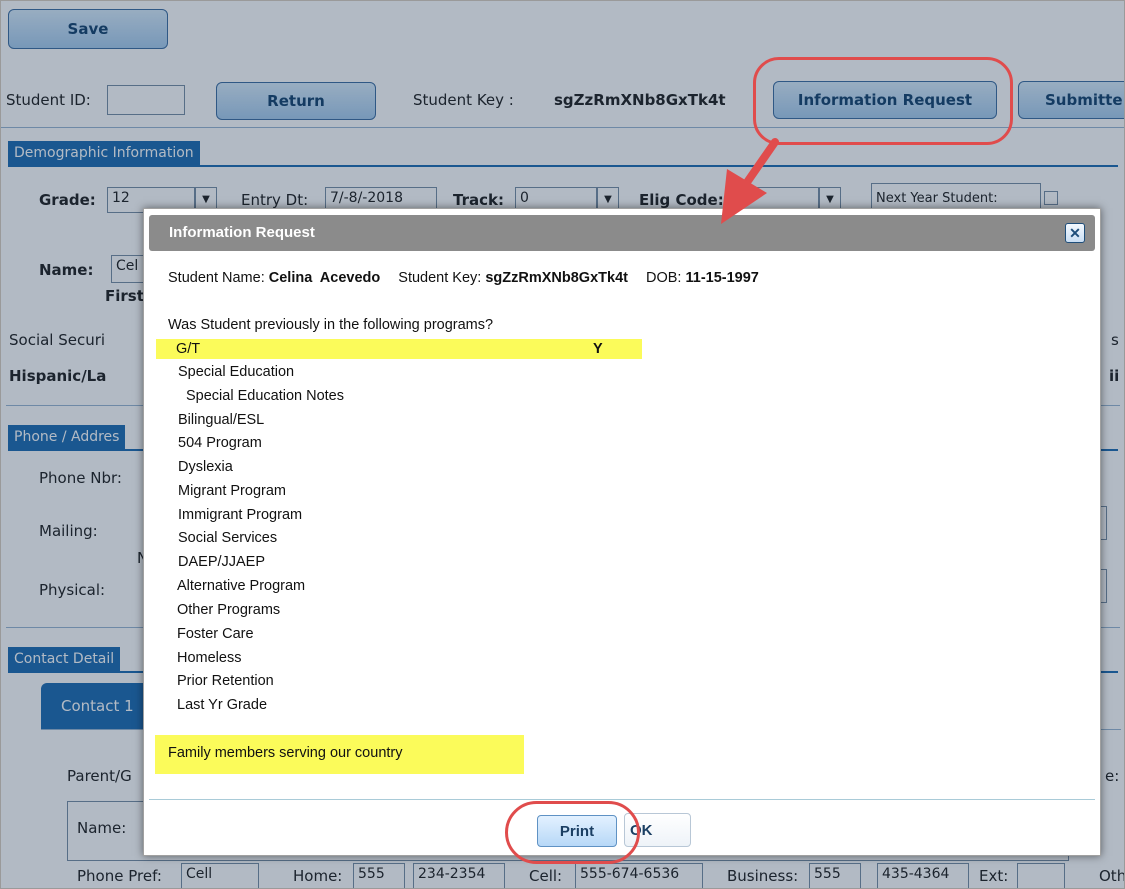 The image size is (1125, 889). I want to click on gt-row-highlight, so click(399, 349).